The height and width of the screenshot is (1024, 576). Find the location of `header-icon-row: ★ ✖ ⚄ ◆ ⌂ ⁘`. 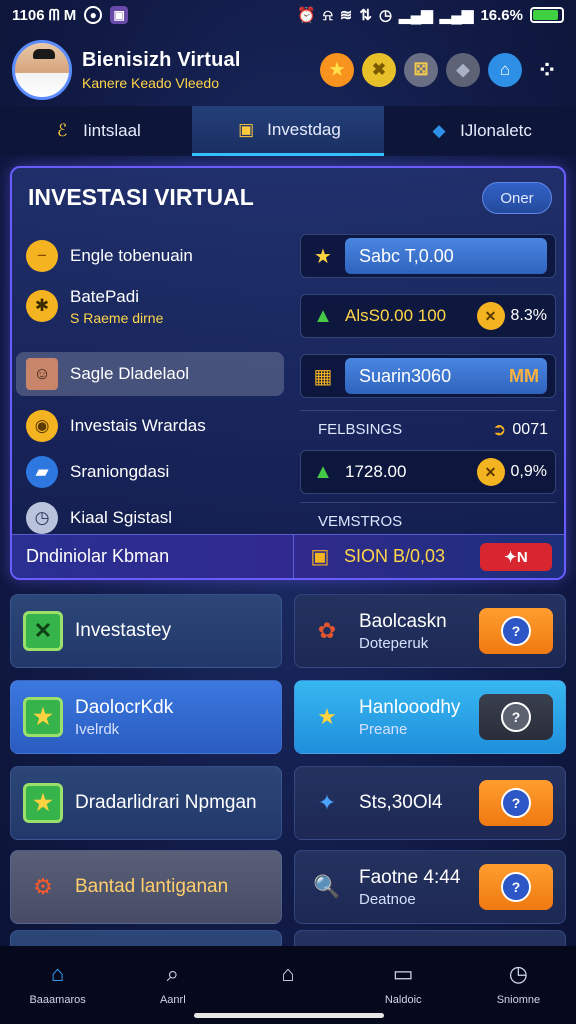

header-icon-row: ★ ✖ ⚄ ◆ ⌂ ⁘ is located at coordinates (442, 70).